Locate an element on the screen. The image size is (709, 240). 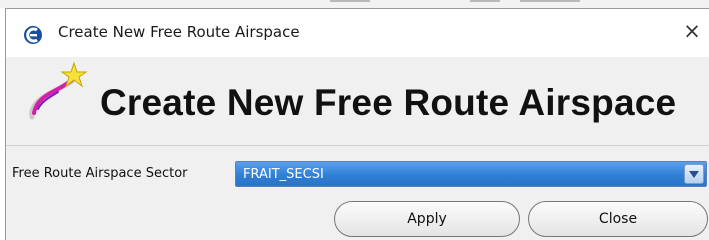
dropdown-button is located at coordinates (694, 174).